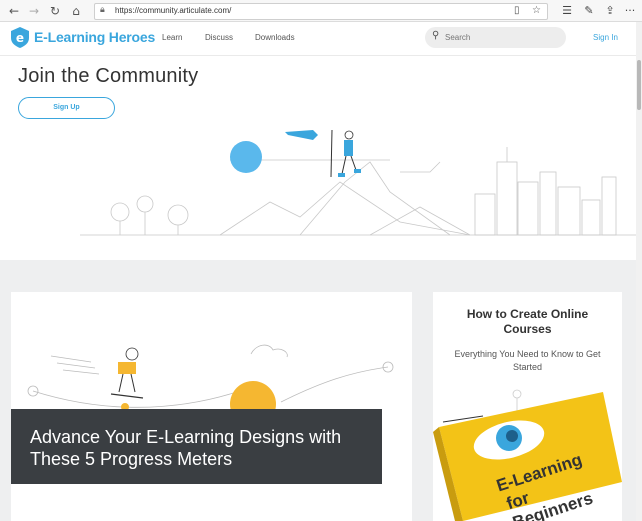 Image resolution: width=642 pixels, height=521 pixels. What do you see at coordinates (639, 271) in the screenshot?
I see `scrollbar` at bounding box center [639, 271].